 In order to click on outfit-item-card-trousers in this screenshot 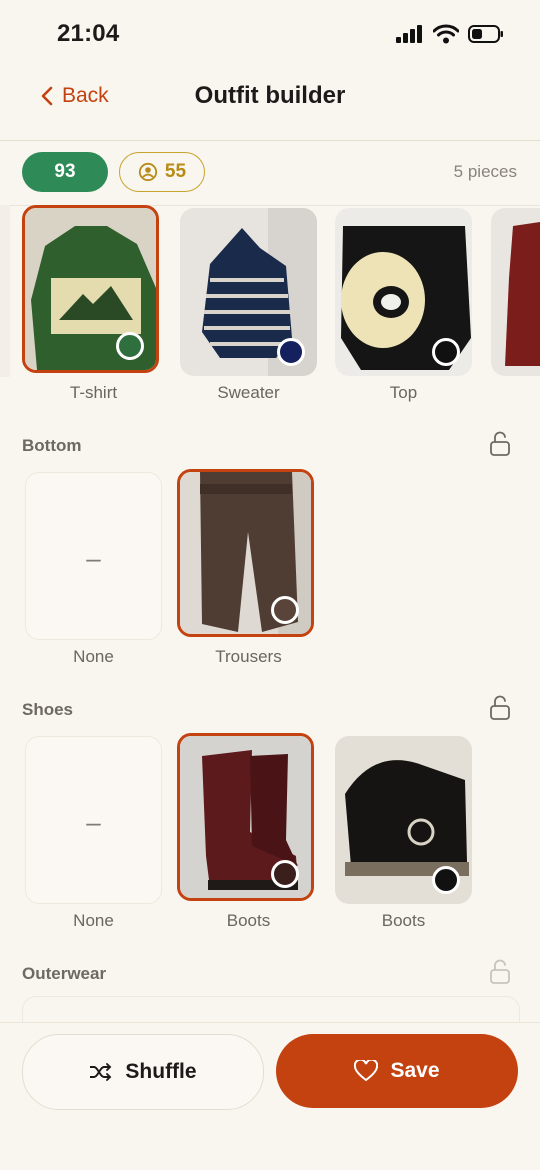, I will do `click(245, 553)`.